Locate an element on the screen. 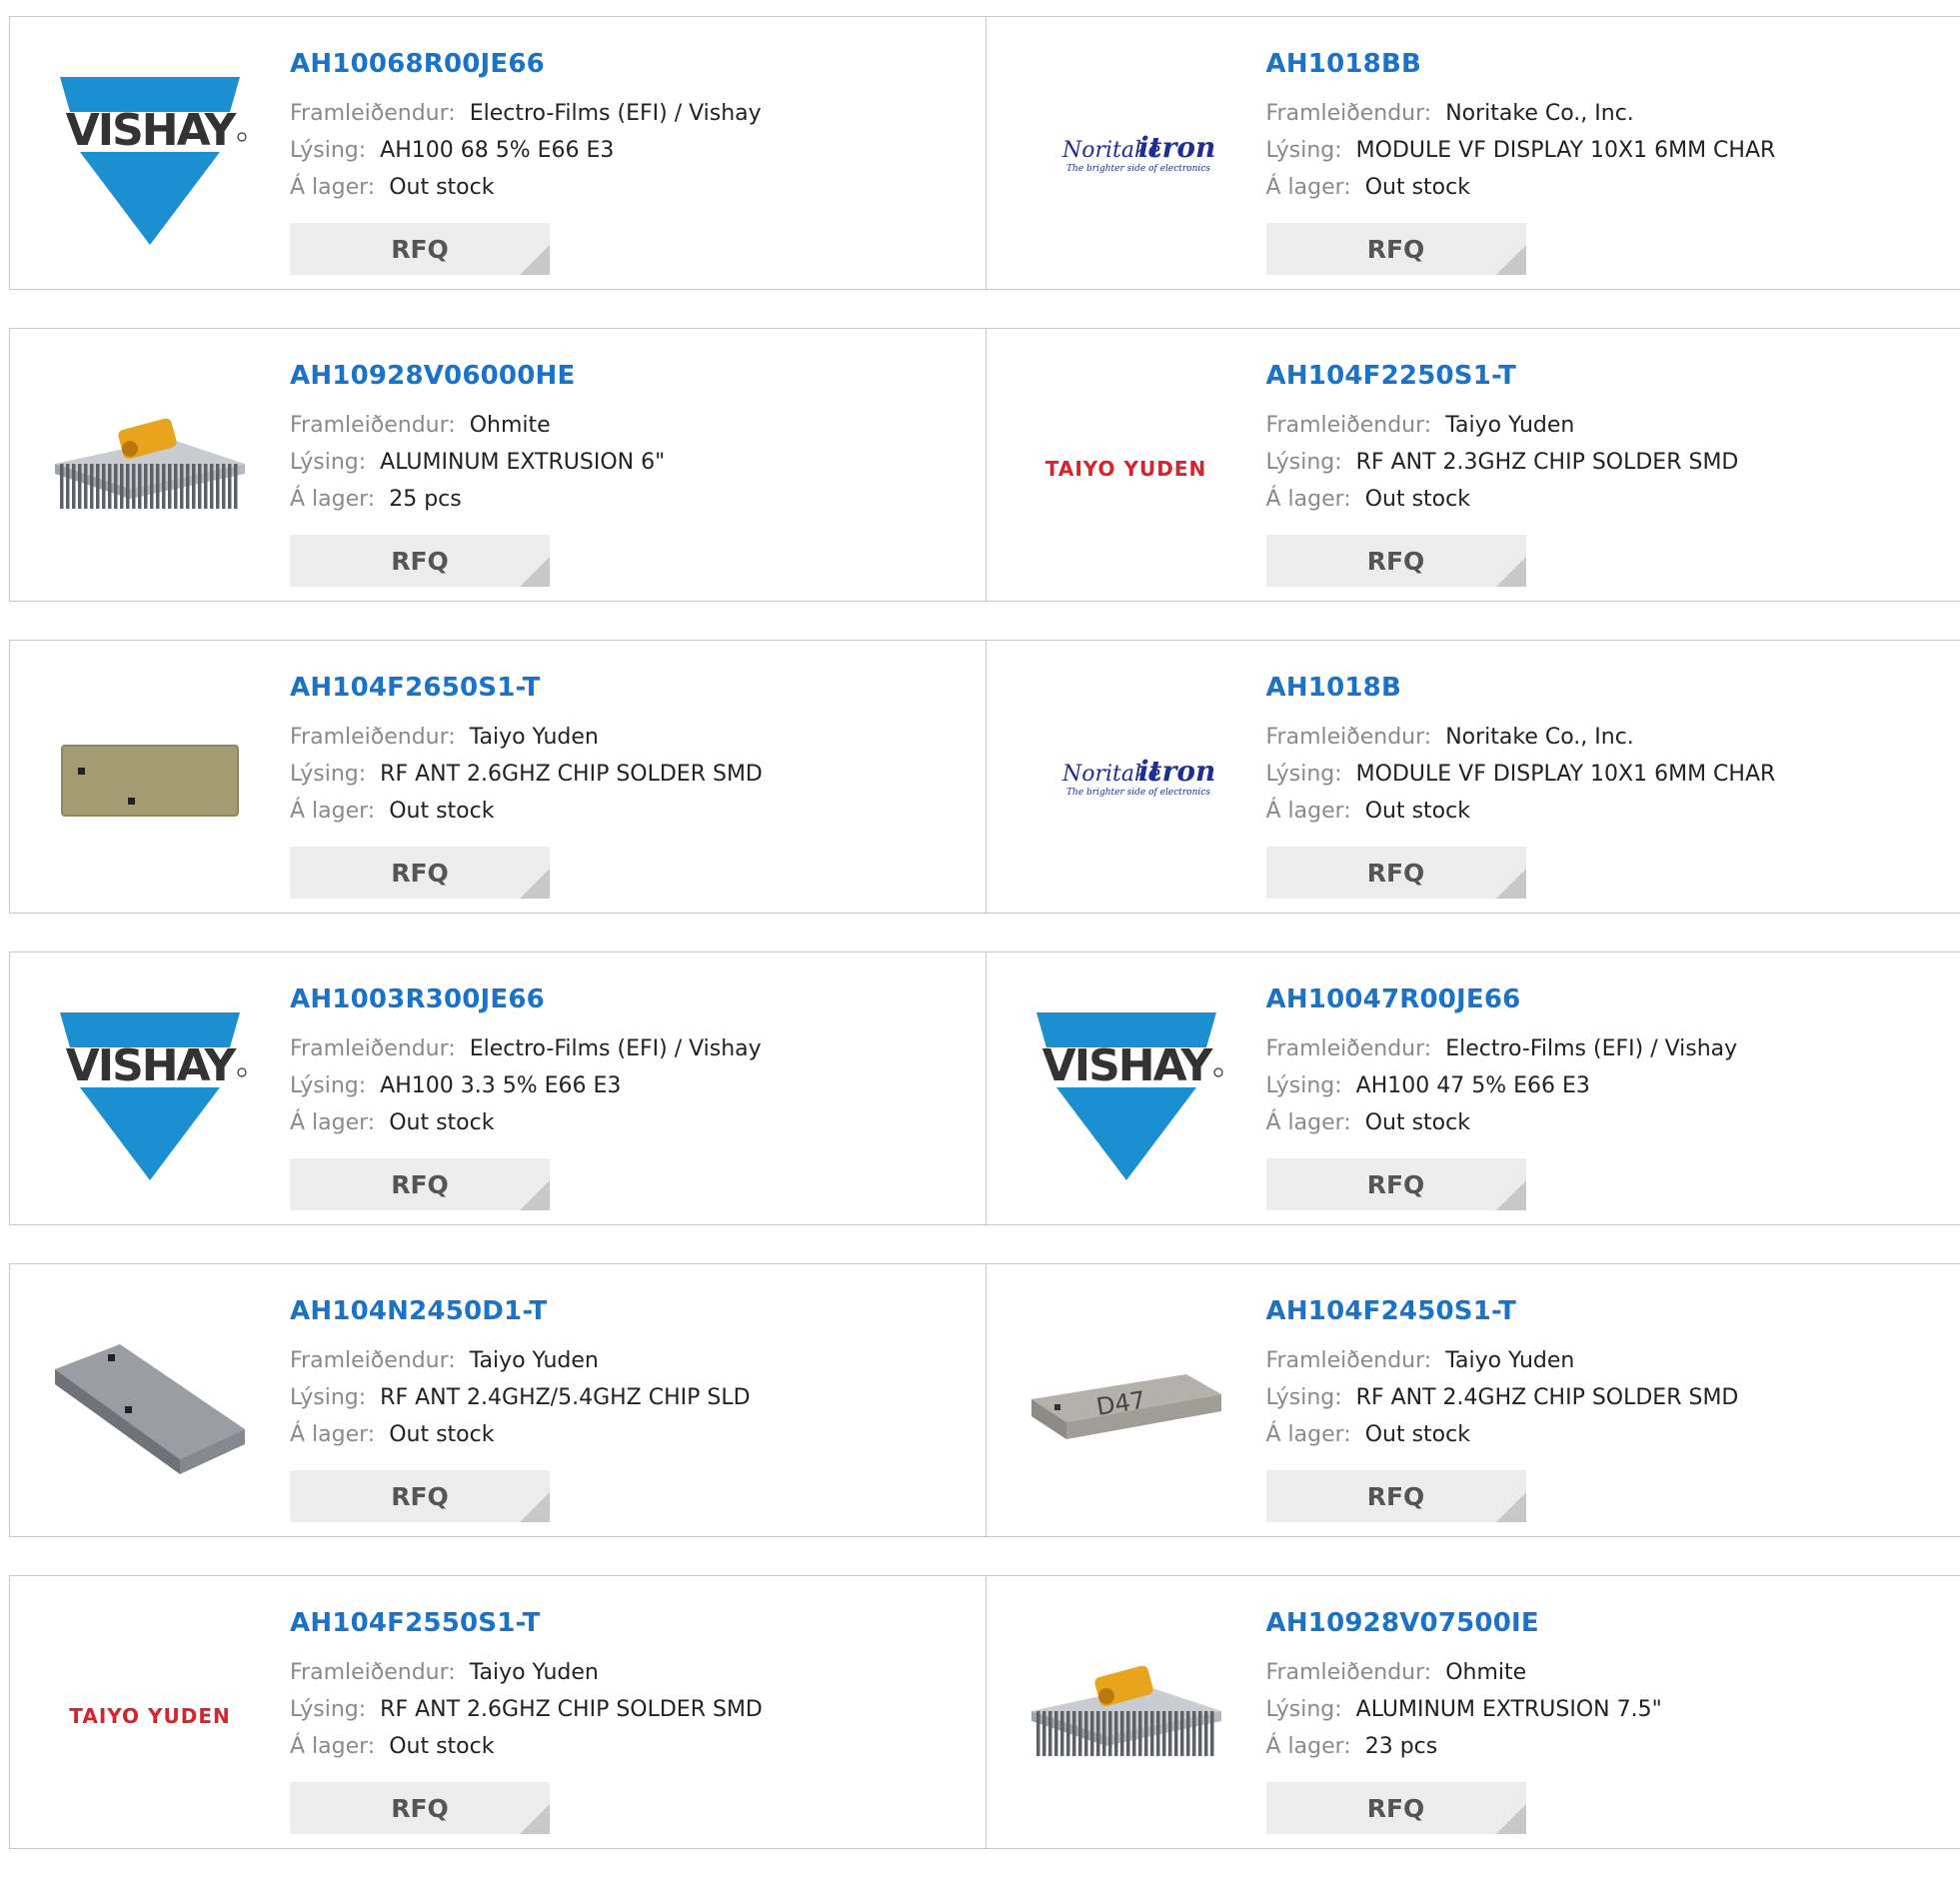 This screenshot has width=1960, height=1887. vishay-logo-text: VISHAY is located at coordinates (152, 130).